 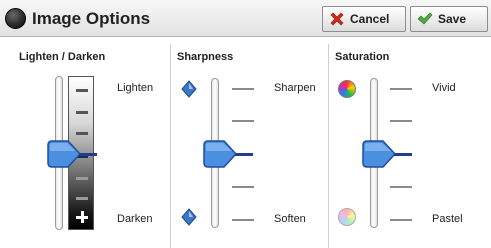 I want to click on lighten-darken-handle, so click(x=72, y=158).